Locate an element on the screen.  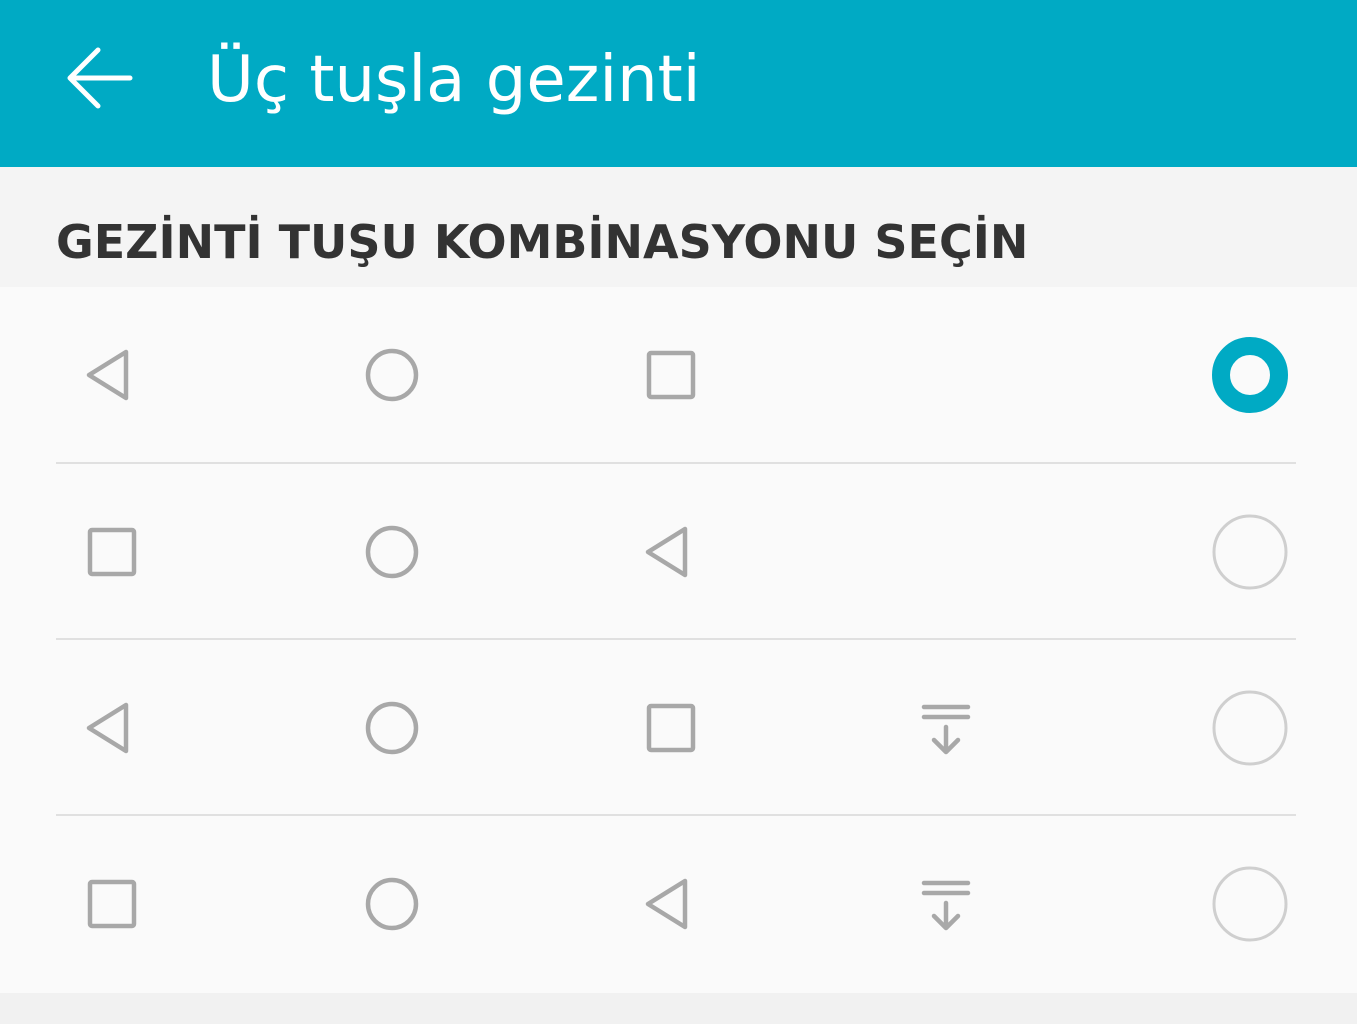
back-button is located at coordinates (100, 78).